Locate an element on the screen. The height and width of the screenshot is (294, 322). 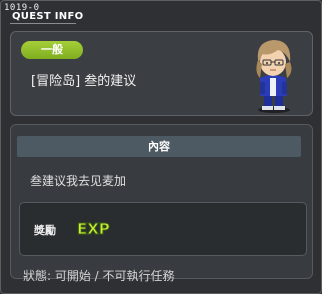
exp-icon: EXP is located at coordinates (94, 229).